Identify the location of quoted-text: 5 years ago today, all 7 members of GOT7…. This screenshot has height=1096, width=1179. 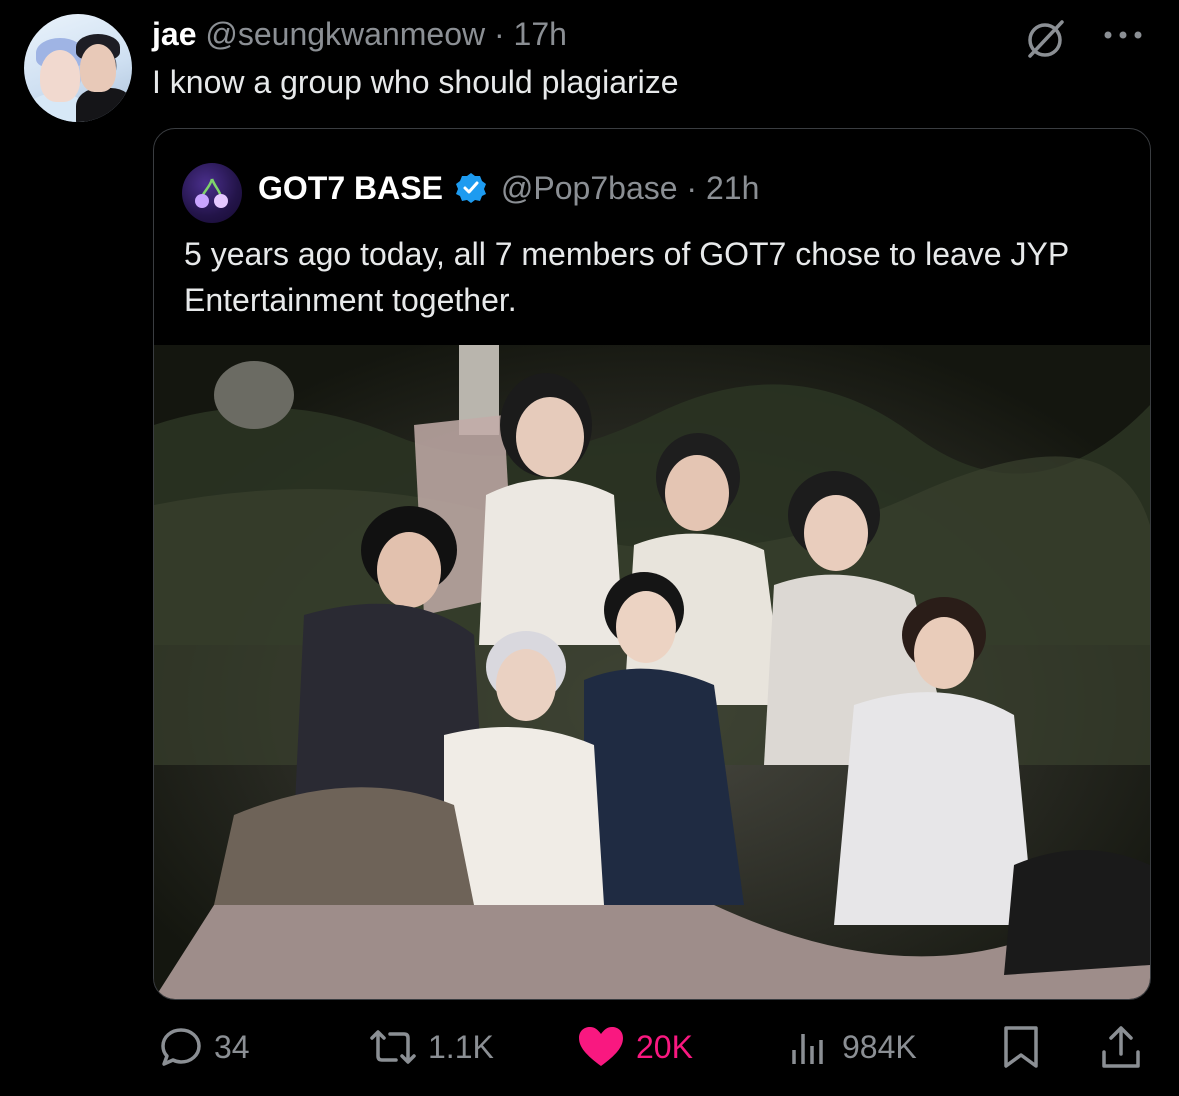
(626, 277).